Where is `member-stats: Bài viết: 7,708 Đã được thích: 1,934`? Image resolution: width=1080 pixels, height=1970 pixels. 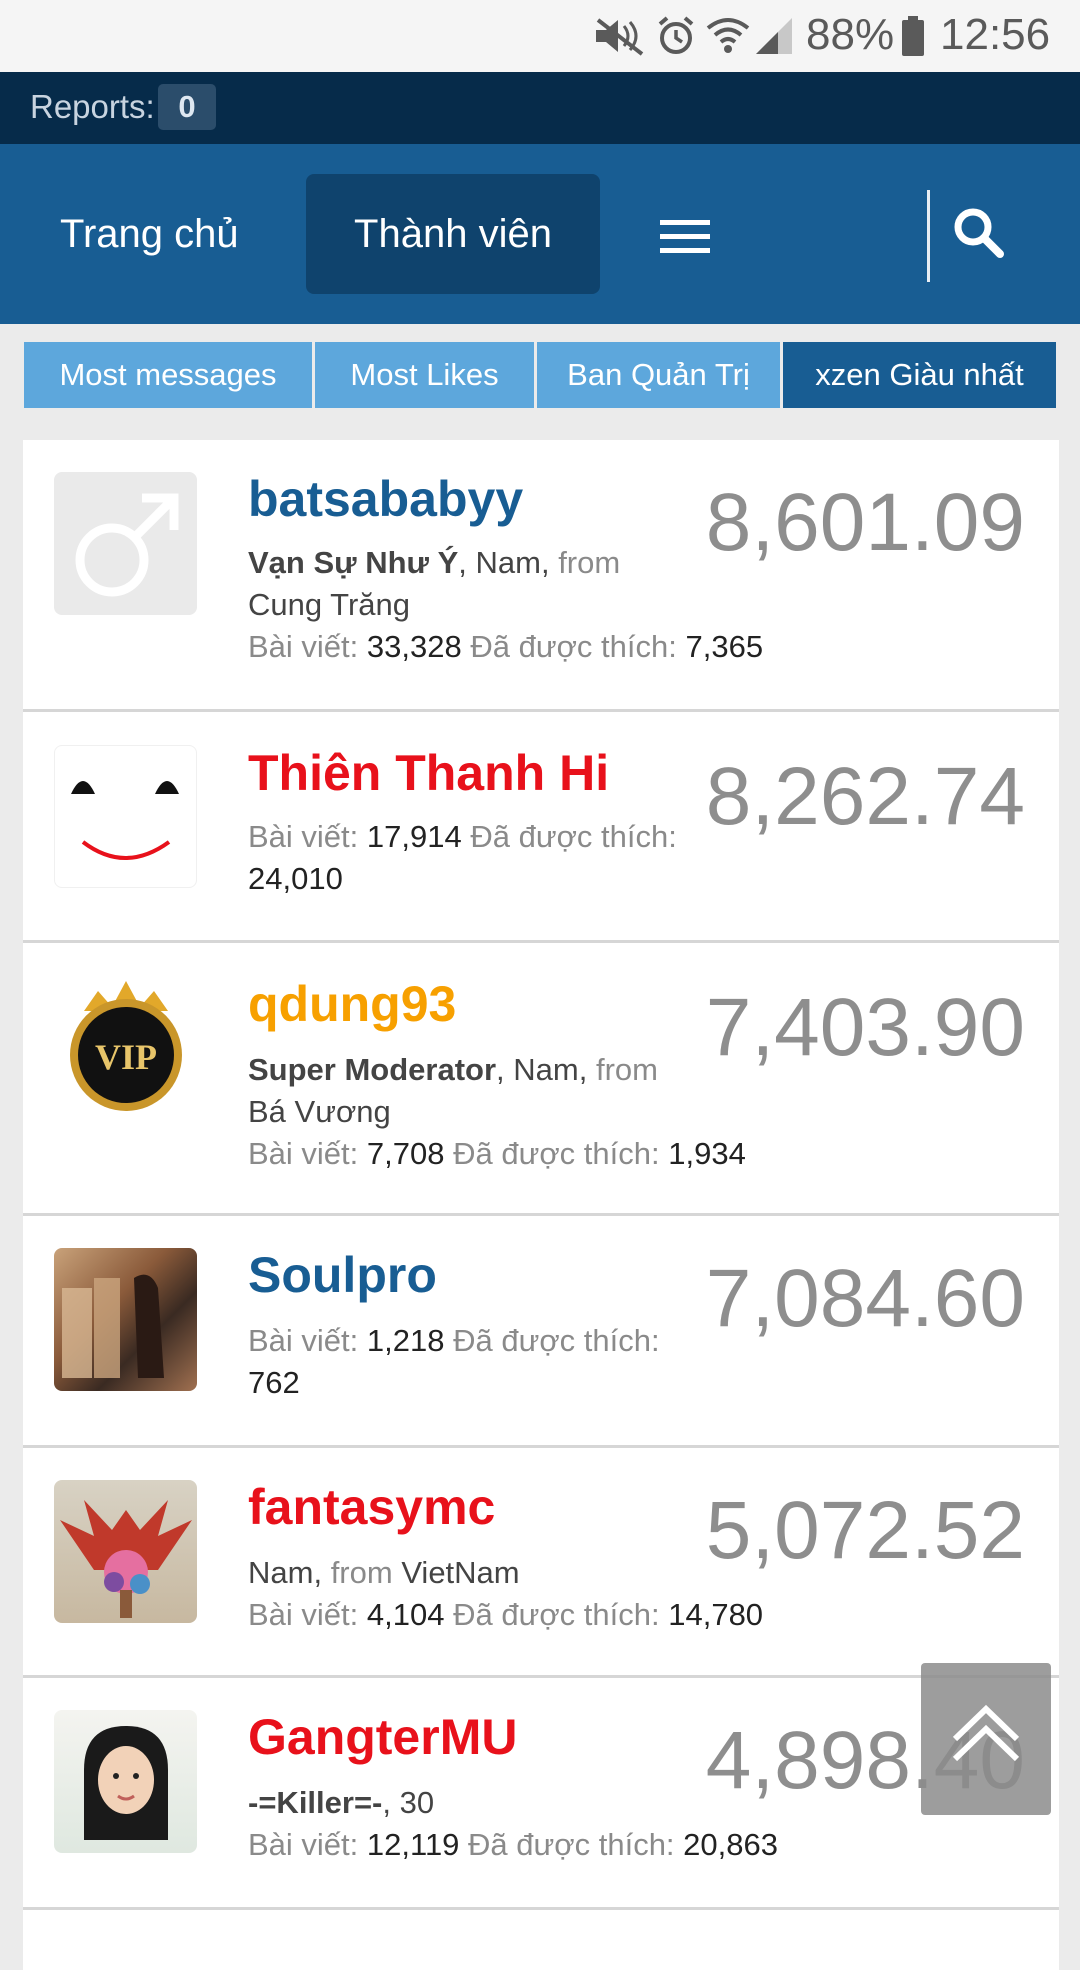 member-stats: Bài viết: 7,708 Đã được thích: 1,934 is located at coordinates (497, 1154).